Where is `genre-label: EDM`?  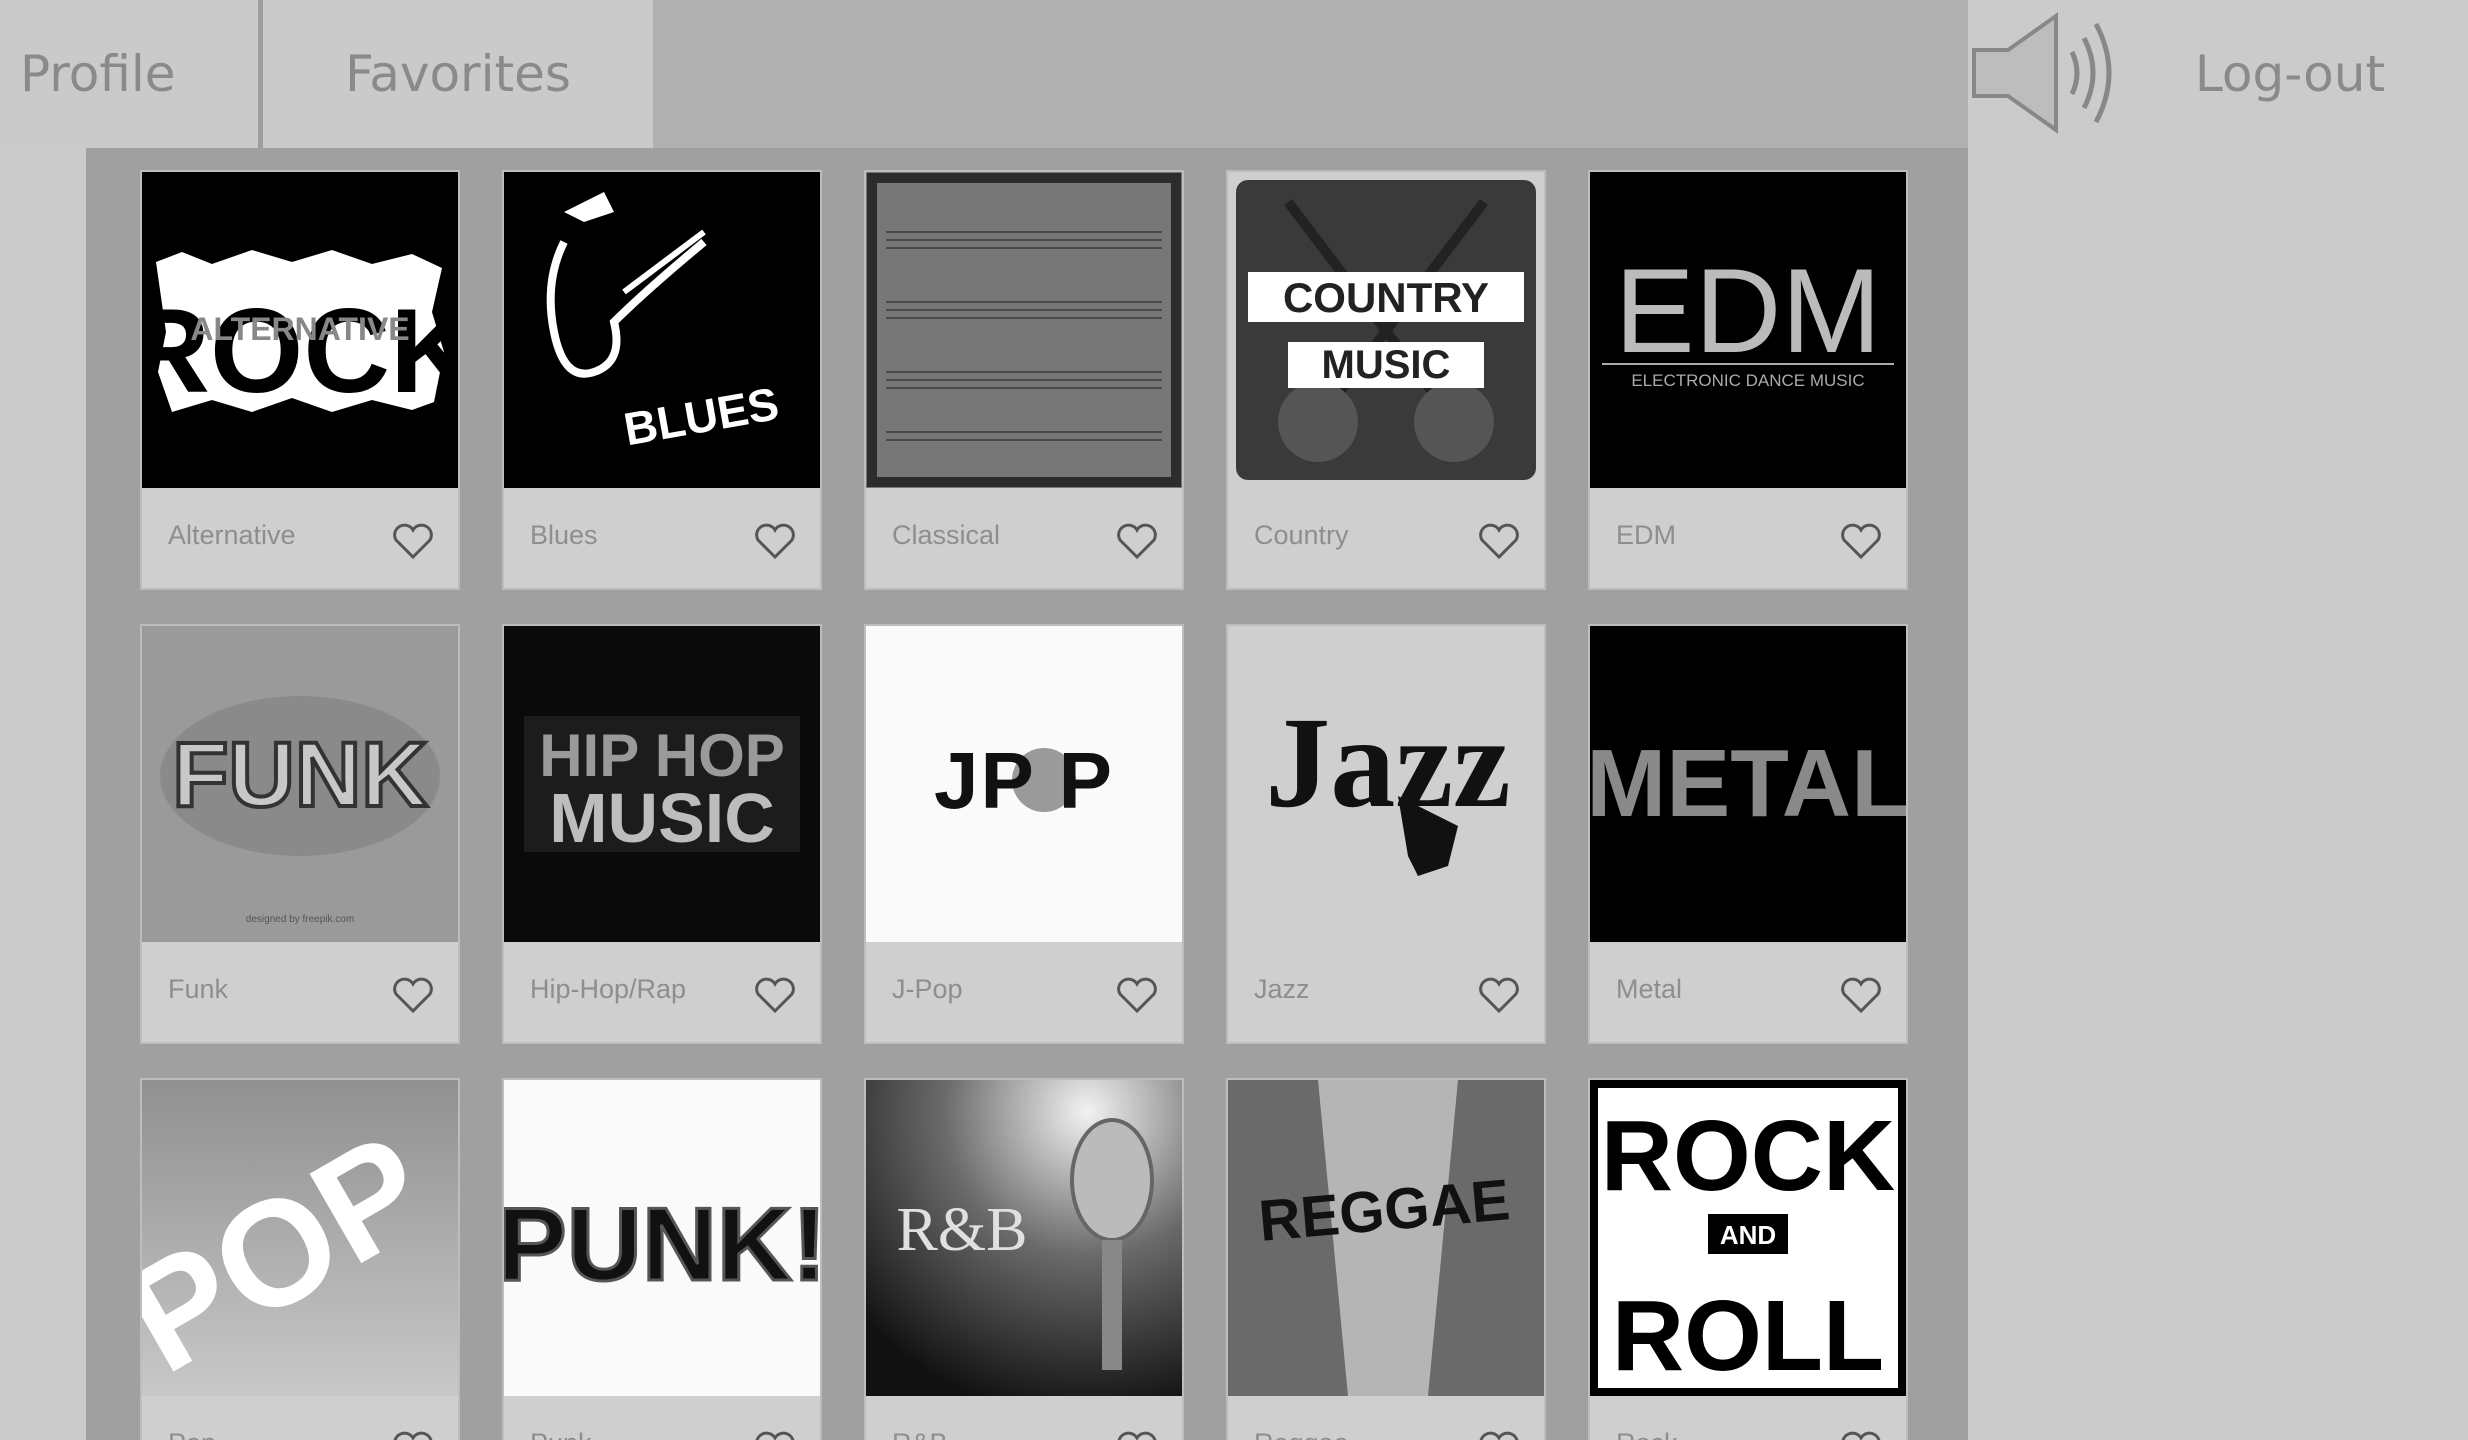
genre-label: EDM is located at coordinates (1646, 535).